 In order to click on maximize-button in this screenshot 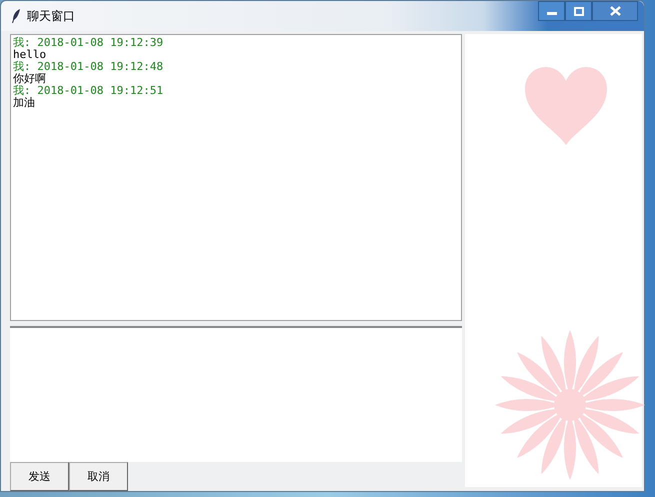, I will do `click(578, 11)`.